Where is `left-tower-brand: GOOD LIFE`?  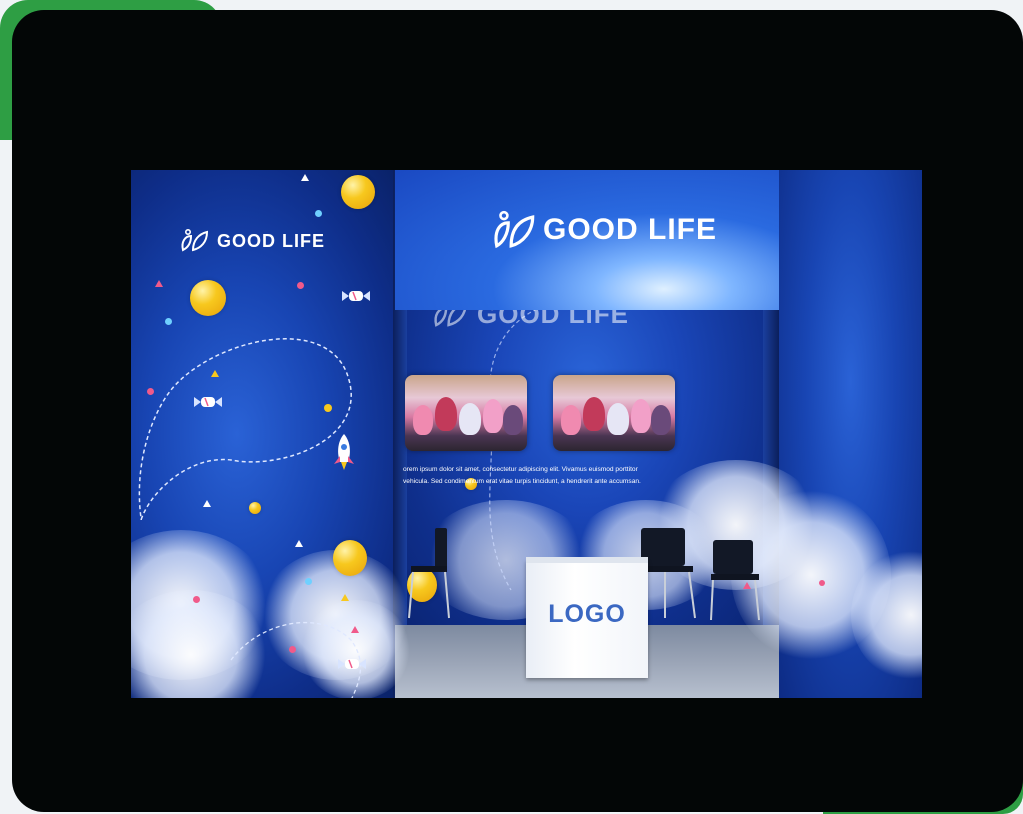 left-tower-brand: GOOD LIFE is located at coordinates (252, 241).